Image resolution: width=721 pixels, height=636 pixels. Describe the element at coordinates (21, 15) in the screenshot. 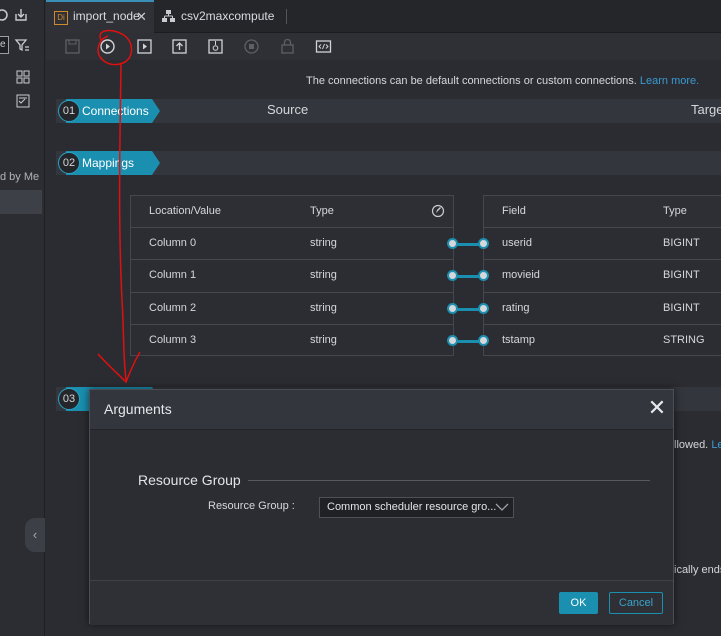

I see `download-icon` at that location.